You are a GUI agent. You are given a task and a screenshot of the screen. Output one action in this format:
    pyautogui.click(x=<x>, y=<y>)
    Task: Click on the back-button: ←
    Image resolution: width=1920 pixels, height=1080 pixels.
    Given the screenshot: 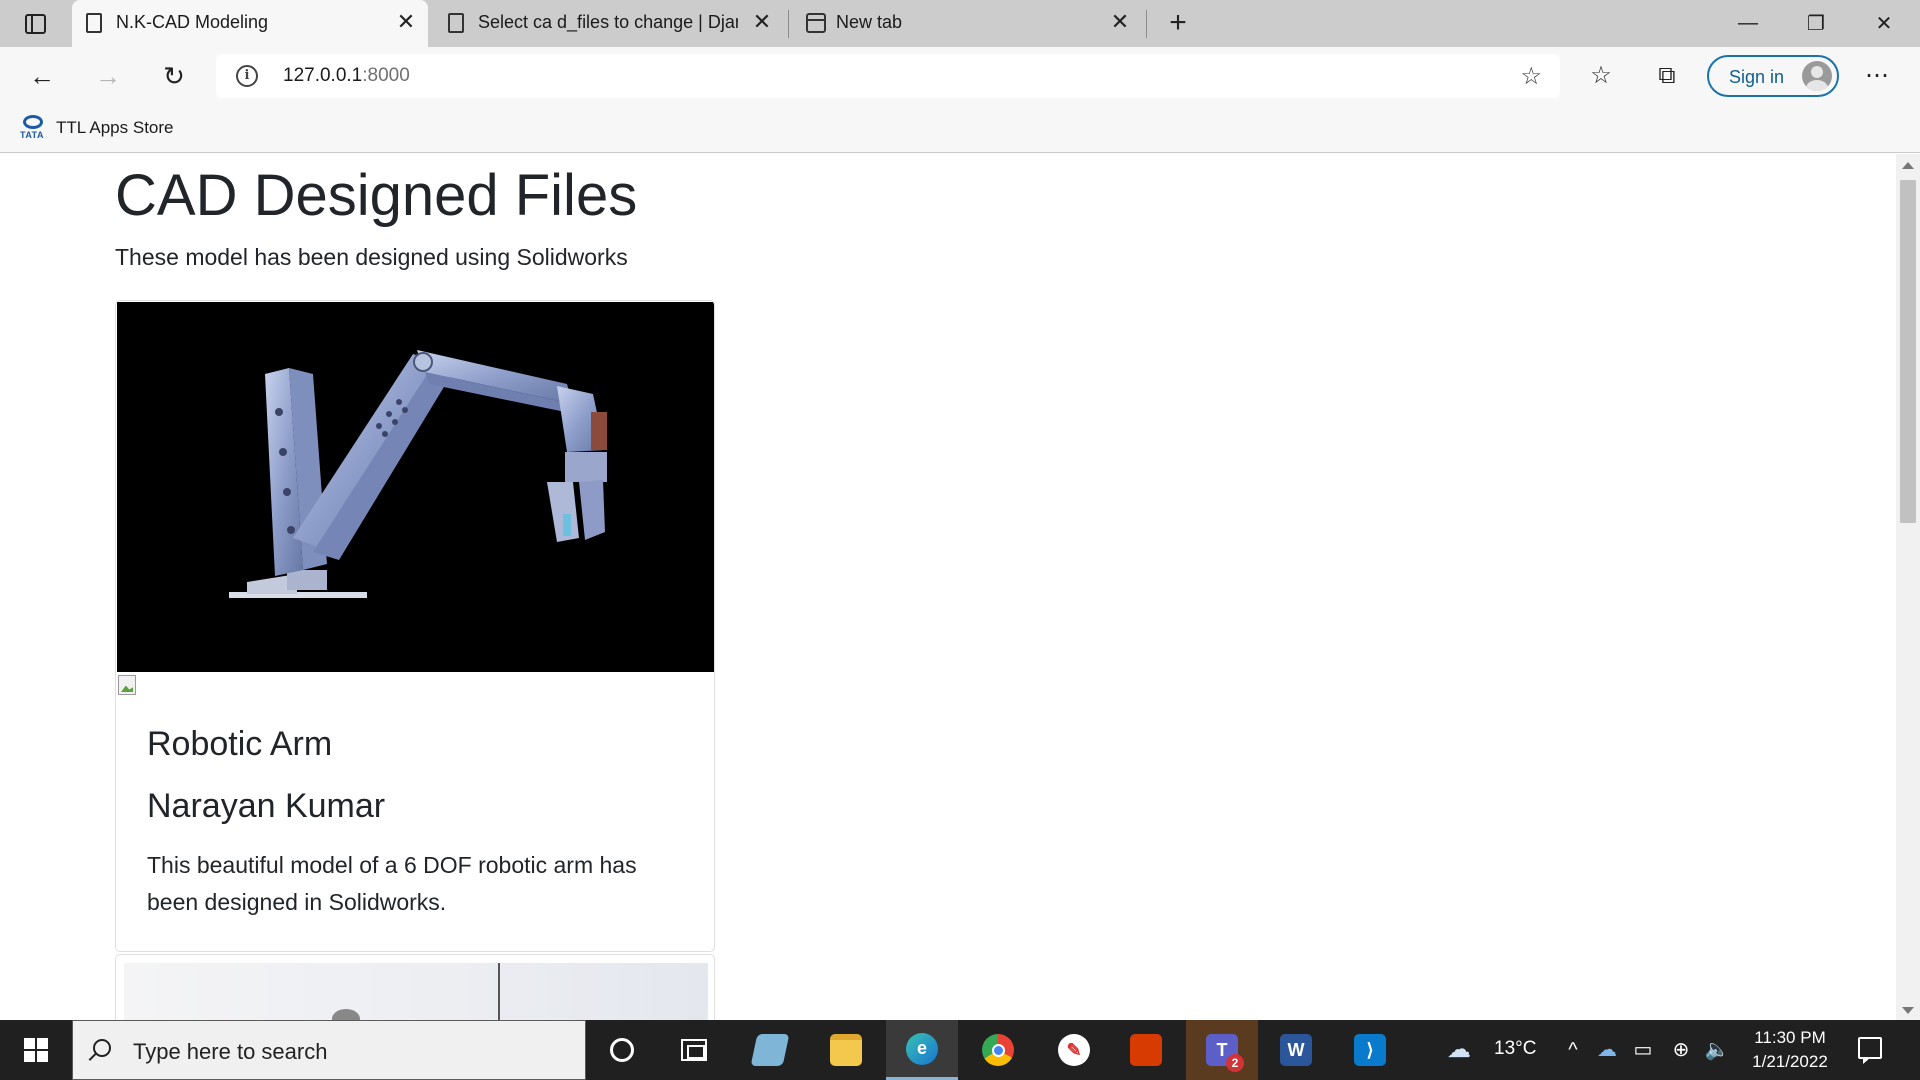 What is the action you would take?
    pyautogui.click(x=42, y=76)
    